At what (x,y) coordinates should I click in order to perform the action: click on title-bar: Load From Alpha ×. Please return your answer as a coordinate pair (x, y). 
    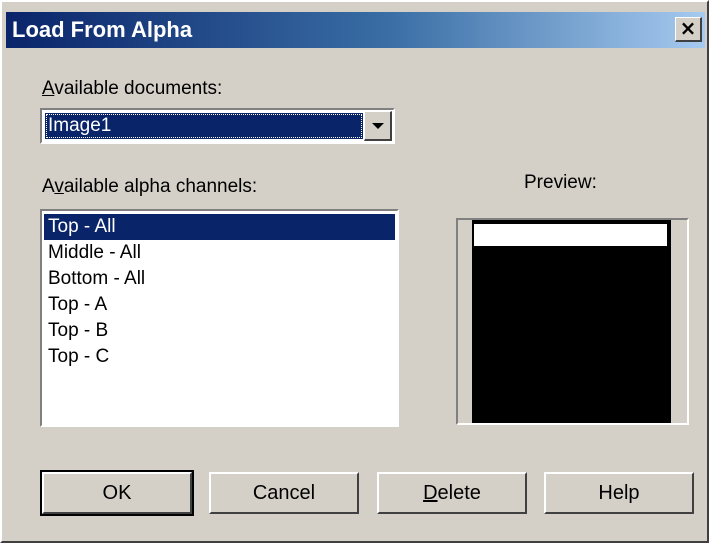
    Looking at the image, I should click on (355, 30).